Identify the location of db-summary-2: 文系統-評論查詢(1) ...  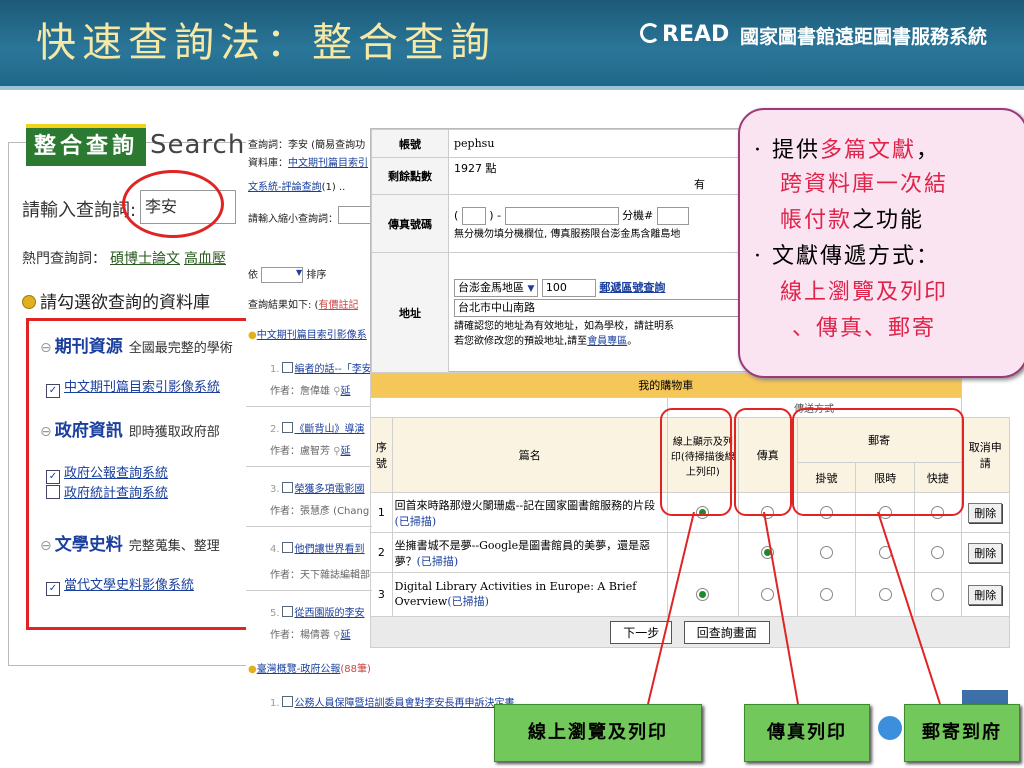
(297, 187).